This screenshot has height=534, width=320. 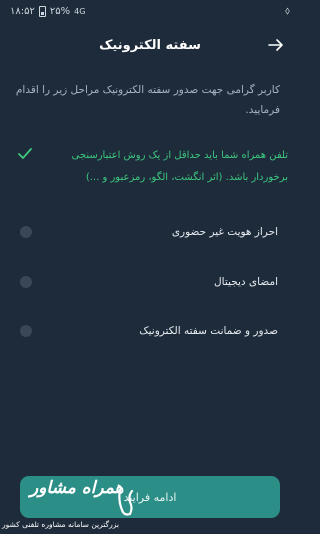 I want to click on battery-icon, so click(x=42, y=11).